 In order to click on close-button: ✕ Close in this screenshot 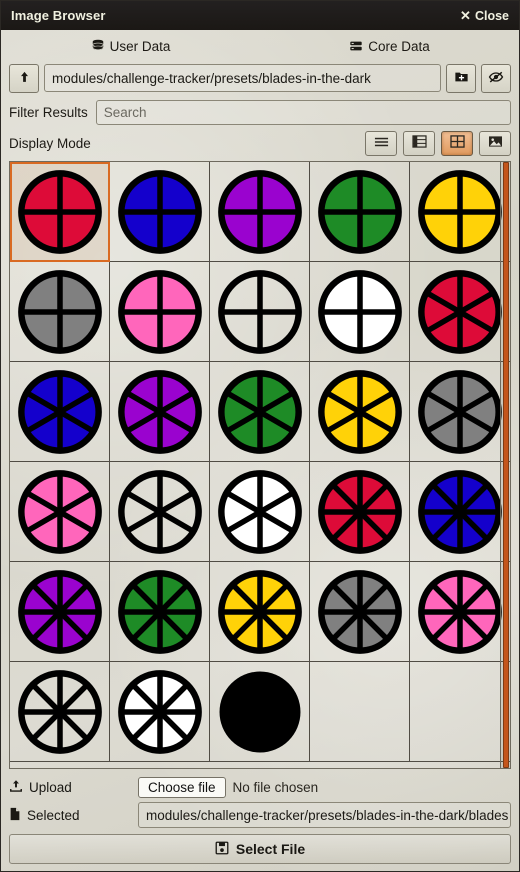, I will do `click(484, 16)`.